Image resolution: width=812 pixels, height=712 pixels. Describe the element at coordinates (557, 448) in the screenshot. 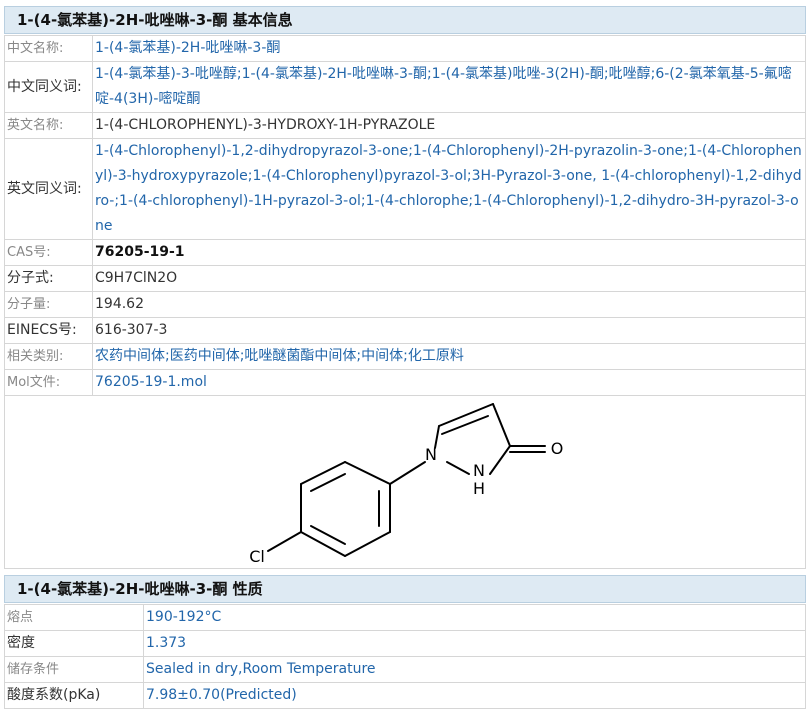

I see `atom-o: O` at that location.